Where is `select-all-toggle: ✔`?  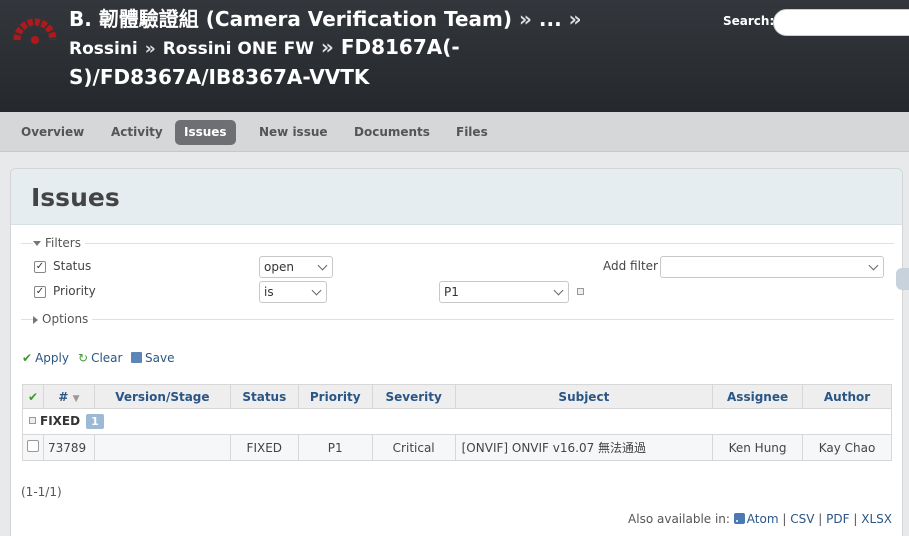 select-all-toggle: ✔ is located at coordinates (33, 396).